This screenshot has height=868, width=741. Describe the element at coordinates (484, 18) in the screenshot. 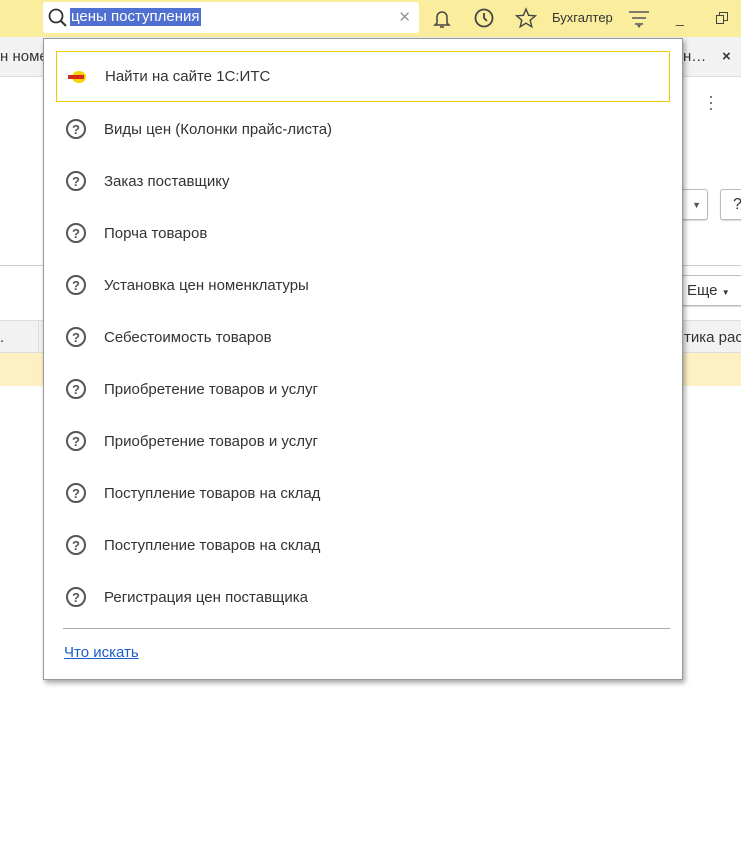

I see `history-icon` at that location.